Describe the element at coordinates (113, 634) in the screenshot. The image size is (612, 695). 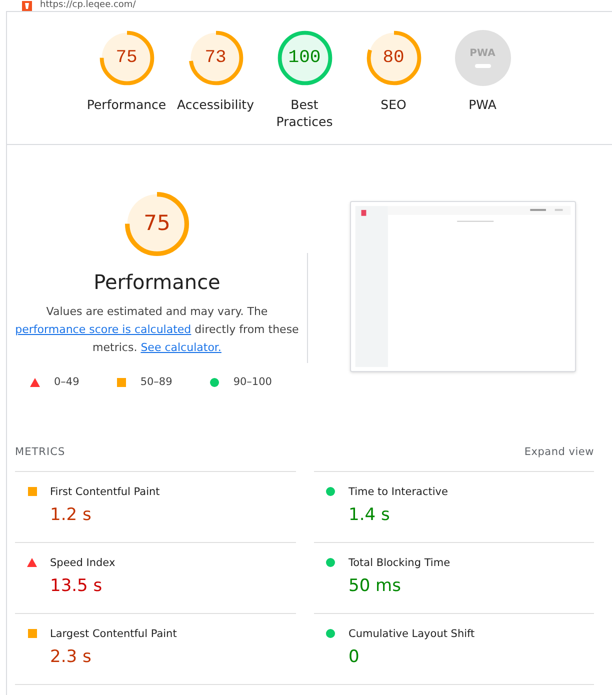
I see `metric-label: Largest Contentful Paint` at that location.